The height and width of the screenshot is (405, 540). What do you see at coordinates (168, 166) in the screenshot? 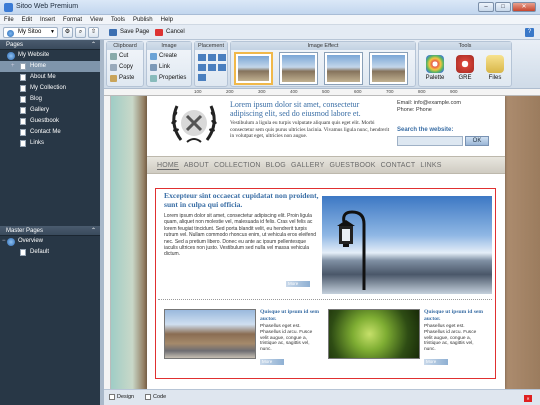
I see `nav-home: HOME` at bounding box center [168, 166].